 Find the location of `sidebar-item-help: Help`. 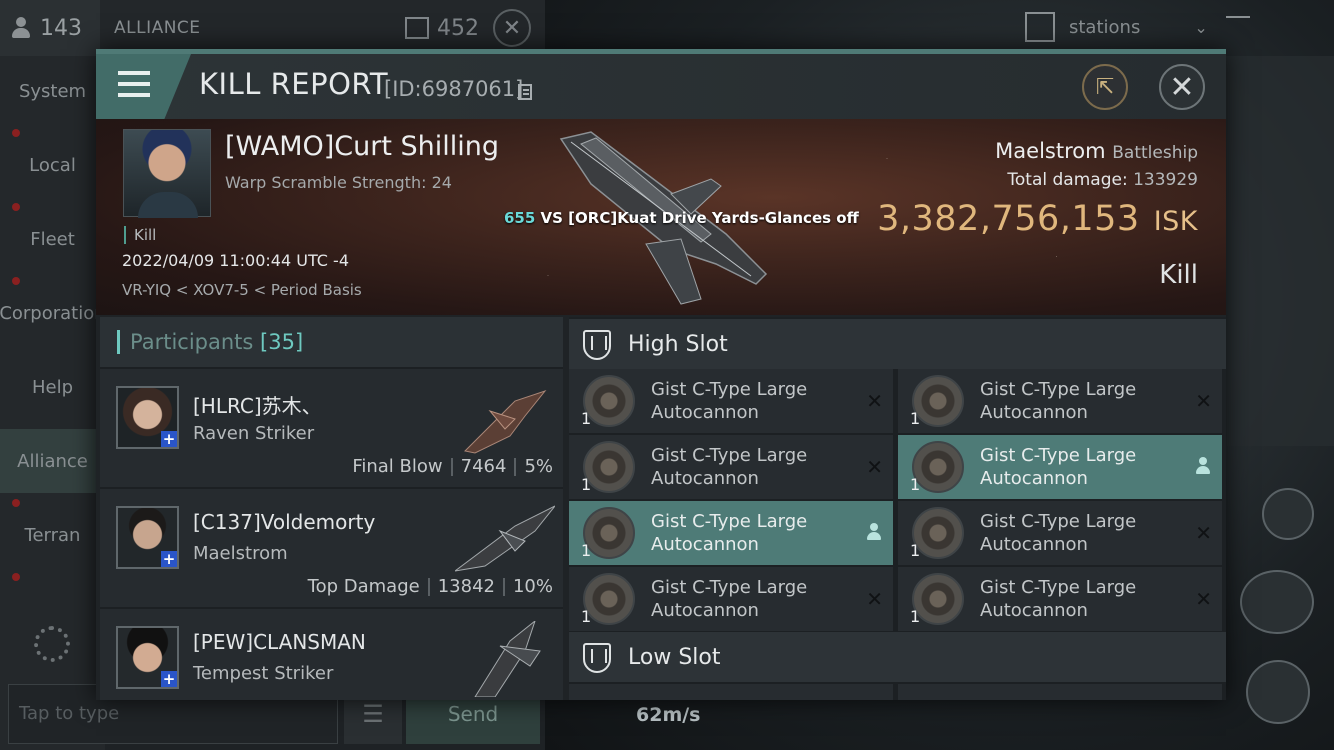

sidebar-item-help: Help is located at coordinates (52, 387).